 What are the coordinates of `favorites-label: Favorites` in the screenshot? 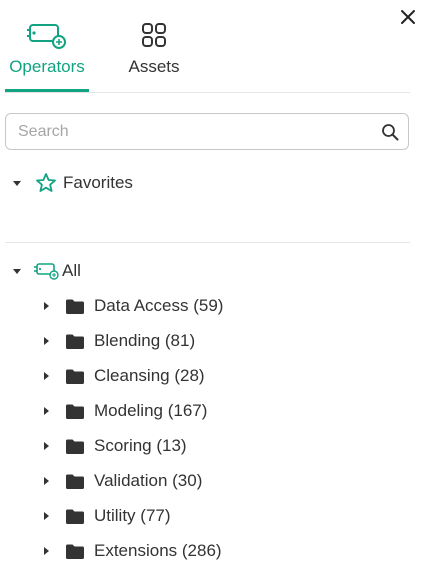 It's located at (98, 182).